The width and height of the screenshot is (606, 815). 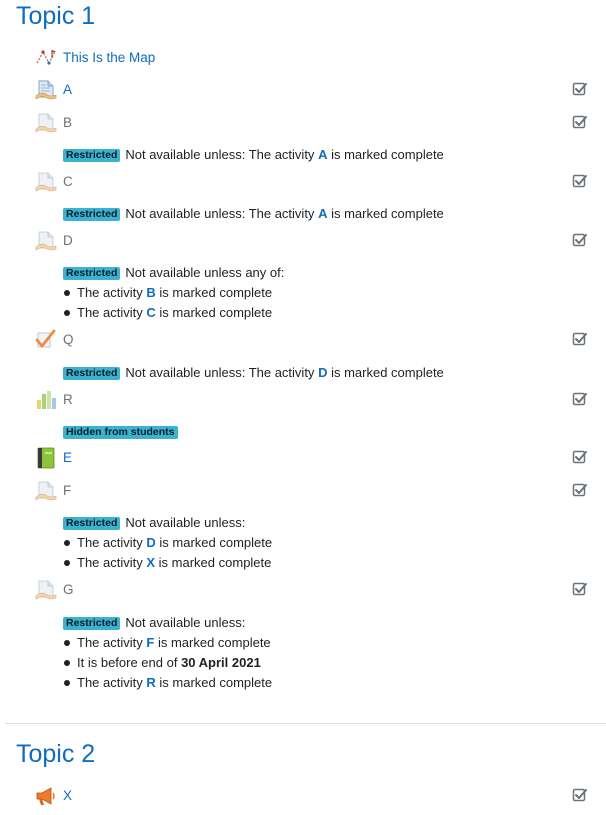 What do you see at coordinates (315, 590) in the screenshot?
I see `activity-g: G` at bounding box center [315, 590].